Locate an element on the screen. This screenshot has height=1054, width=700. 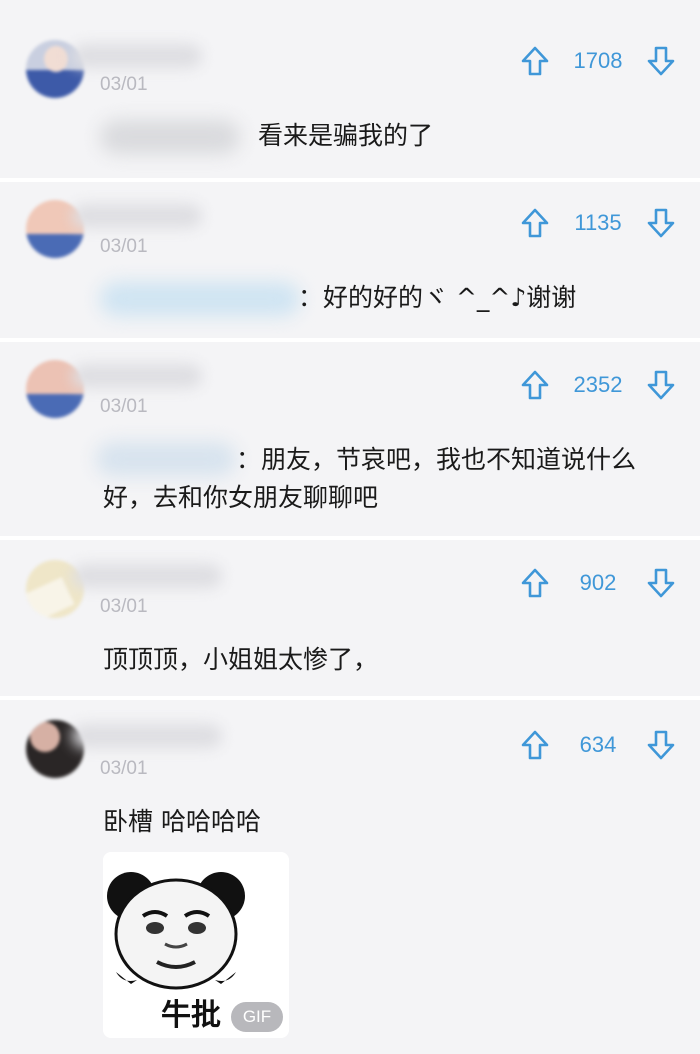
comment-text: 顶顶顶，小姐姐太惨了， is located at coordinates (241, 659).